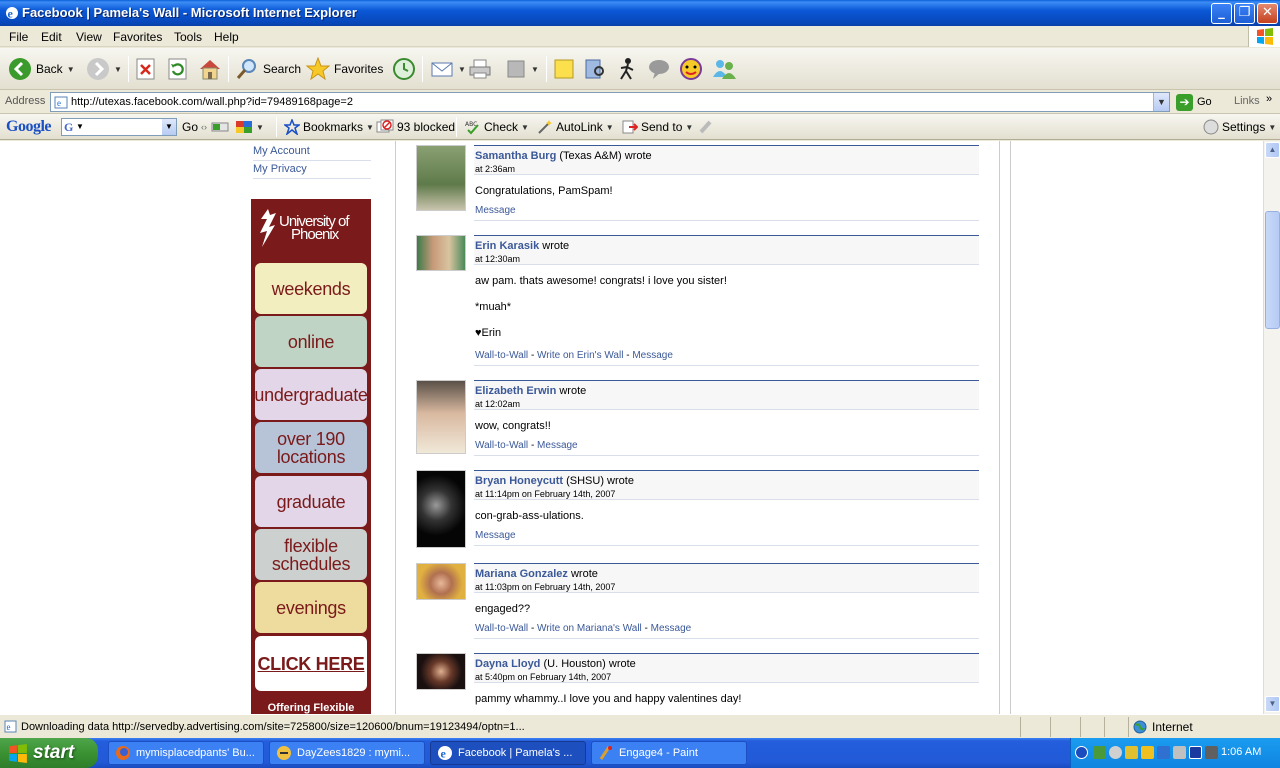 Image resolution: width=1280 pixels, height=768 pixels. What do you see at coordinates (312, 152) in the screenshot?
I see `my-account-link: My Account` at bounding box center [312, 152].